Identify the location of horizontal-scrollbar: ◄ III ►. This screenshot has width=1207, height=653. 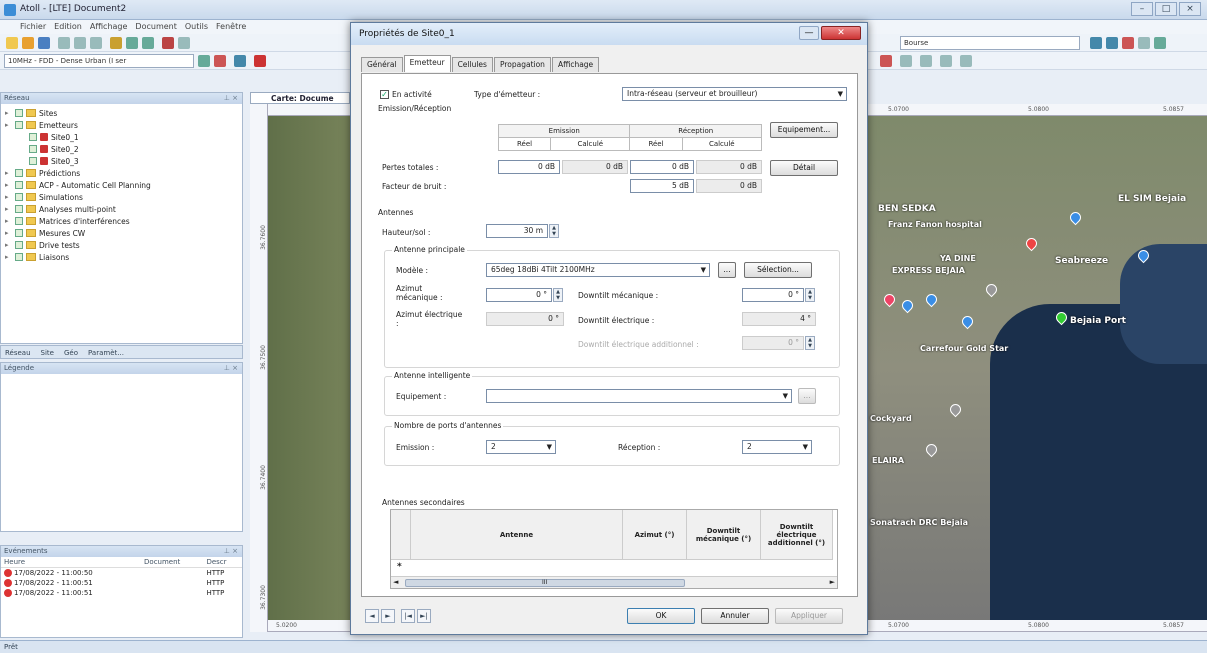
(614, 582).